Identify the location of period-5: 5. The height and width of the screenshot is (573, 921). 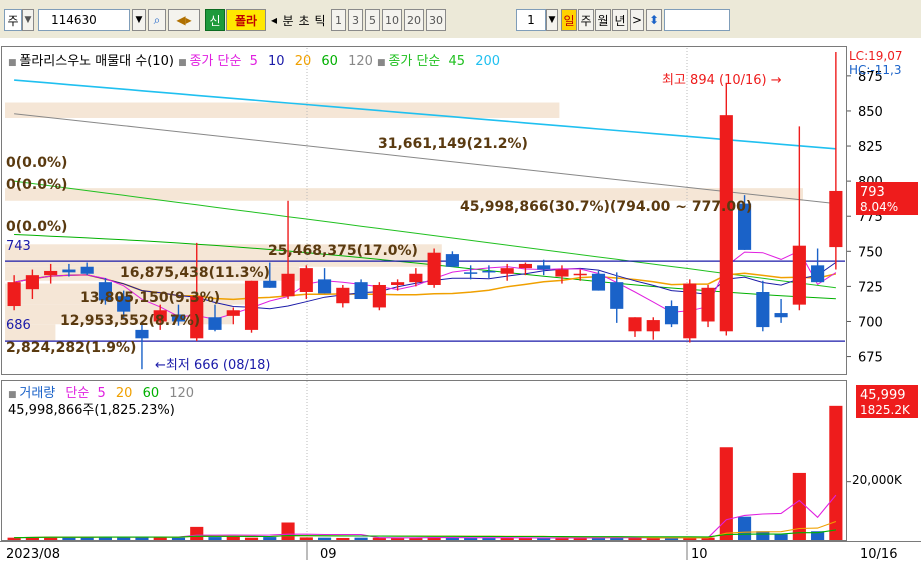
(372, 20).